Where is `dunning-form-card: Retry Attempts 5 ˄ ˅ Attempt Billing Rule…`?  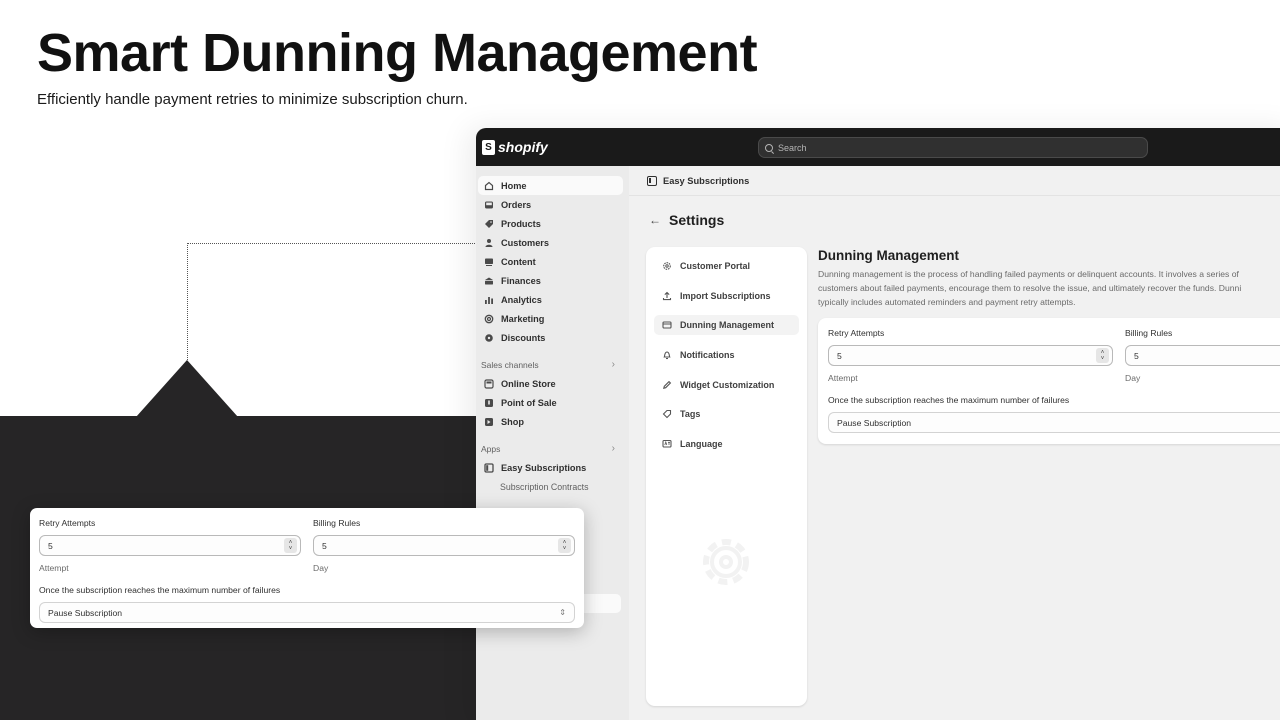 dunning-form-card: Retry Attempts 5 ˄ ˅ Attempt Billing Rule… is located at coordinates (1049, 381).